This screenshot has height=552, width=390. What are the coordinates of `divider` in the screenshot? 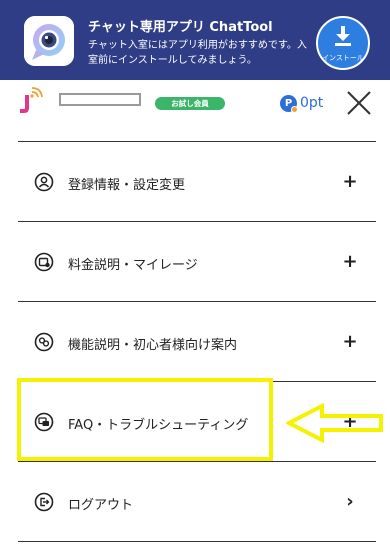 It's located at (197, 541).